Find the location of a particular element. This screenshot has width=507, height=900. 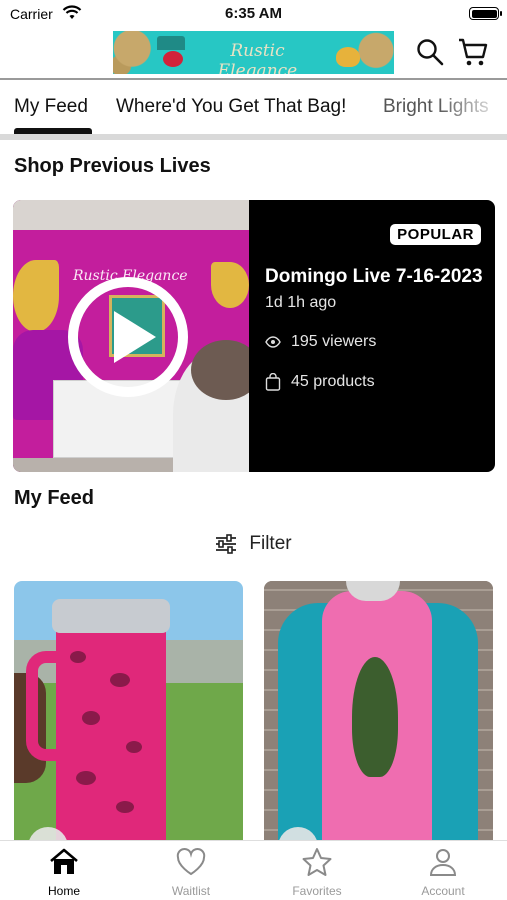

bottom-tab-bar: Home Waitlist Favorites Account is located at coordinates (253, 870).